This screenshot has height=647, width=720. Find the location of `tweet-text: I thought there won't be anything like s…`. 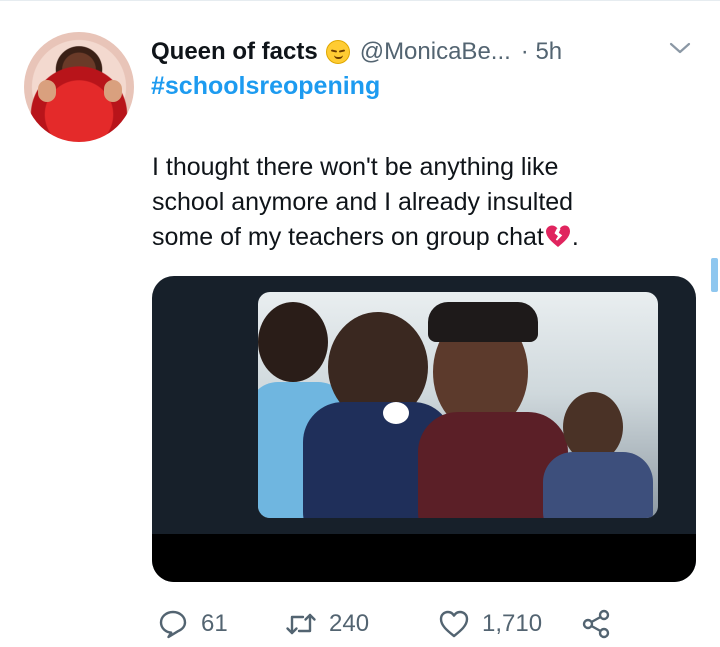

tweet-text: I thought there won't be anything like s… is located at coordinates (422, 202).